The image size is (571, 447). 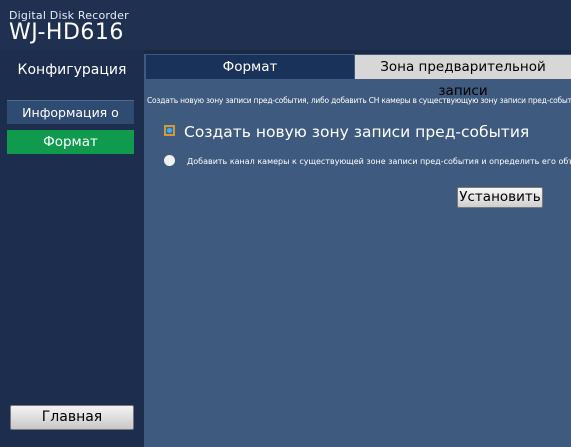 What do you see at coordinates (169, 130) in the screenshot?
I see `radio-selected-icon` at bounding box center [169, 130].